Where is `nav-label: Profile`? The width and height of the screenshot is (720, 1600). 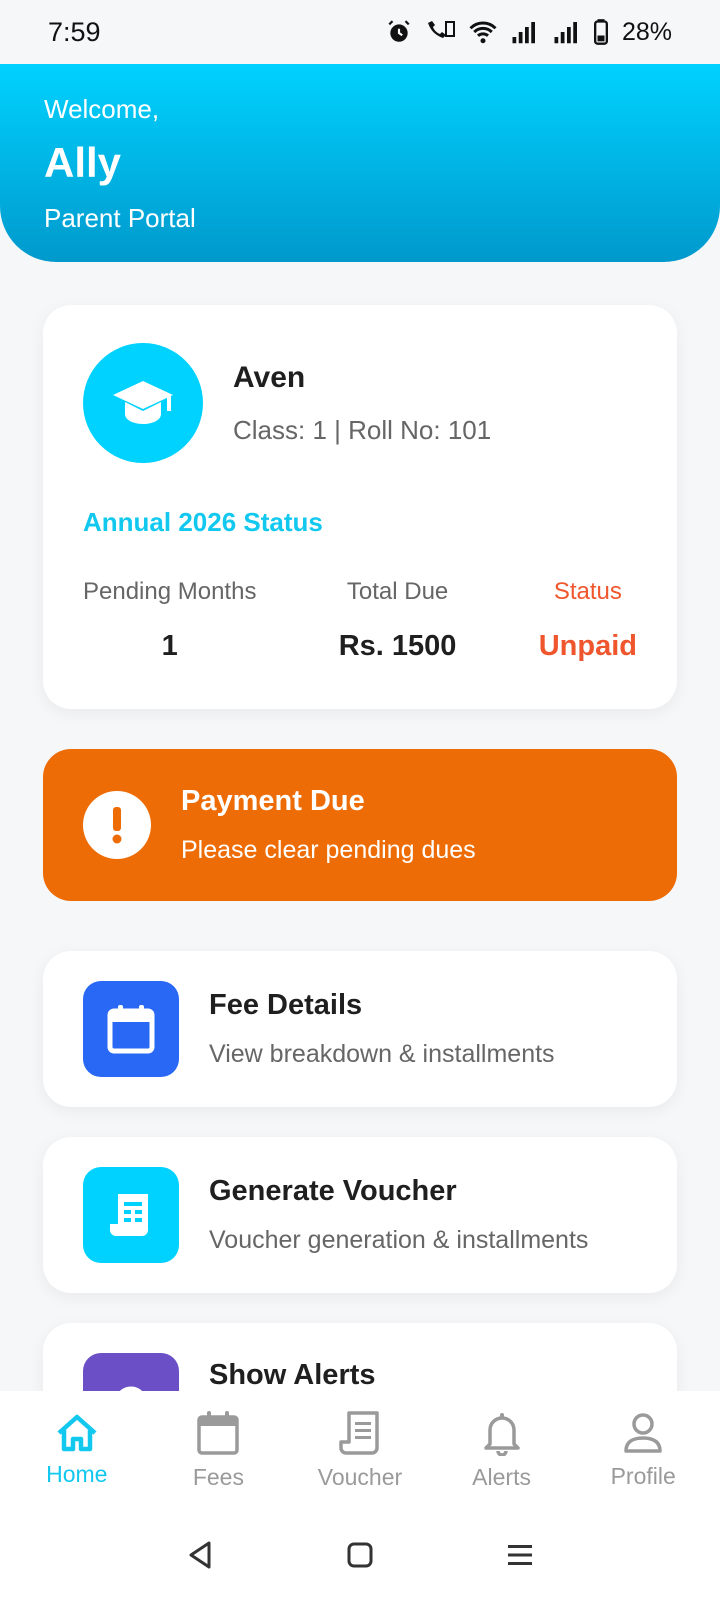
nav-label: Profile is located at coordinates (643, 1475).